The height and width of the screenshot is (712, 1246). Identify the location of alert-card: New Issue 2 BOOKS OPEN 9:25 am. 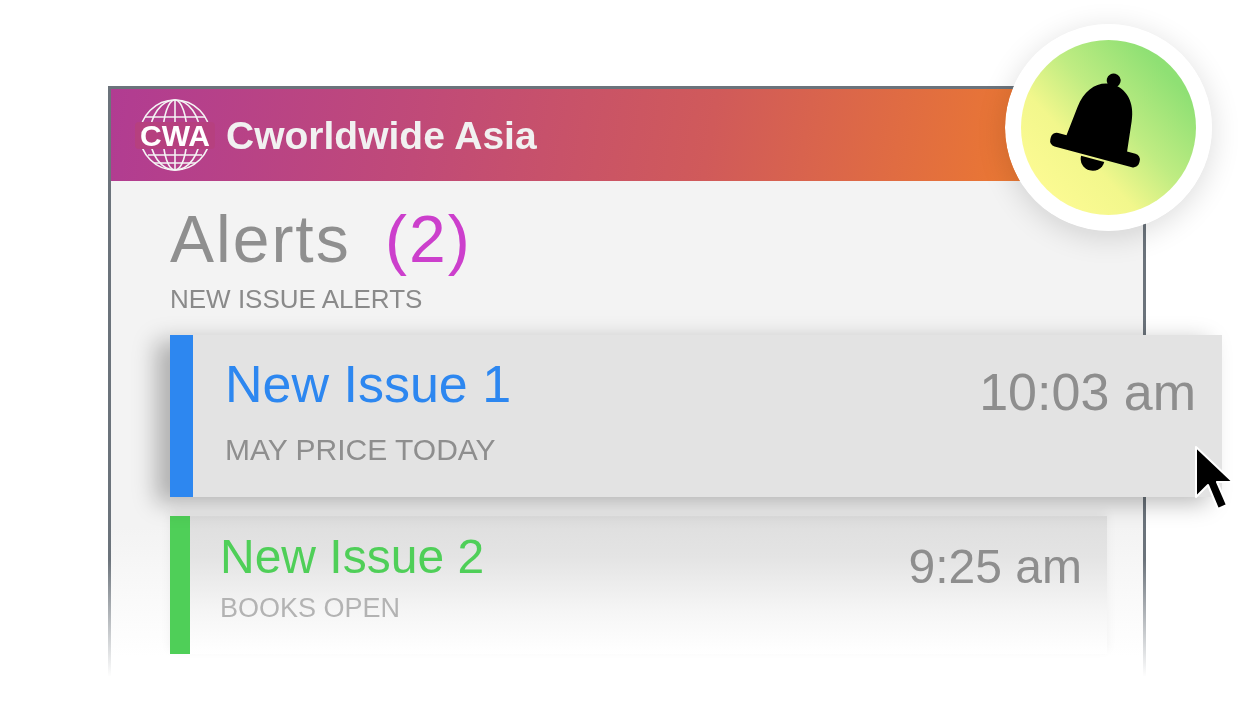
(638, 585).